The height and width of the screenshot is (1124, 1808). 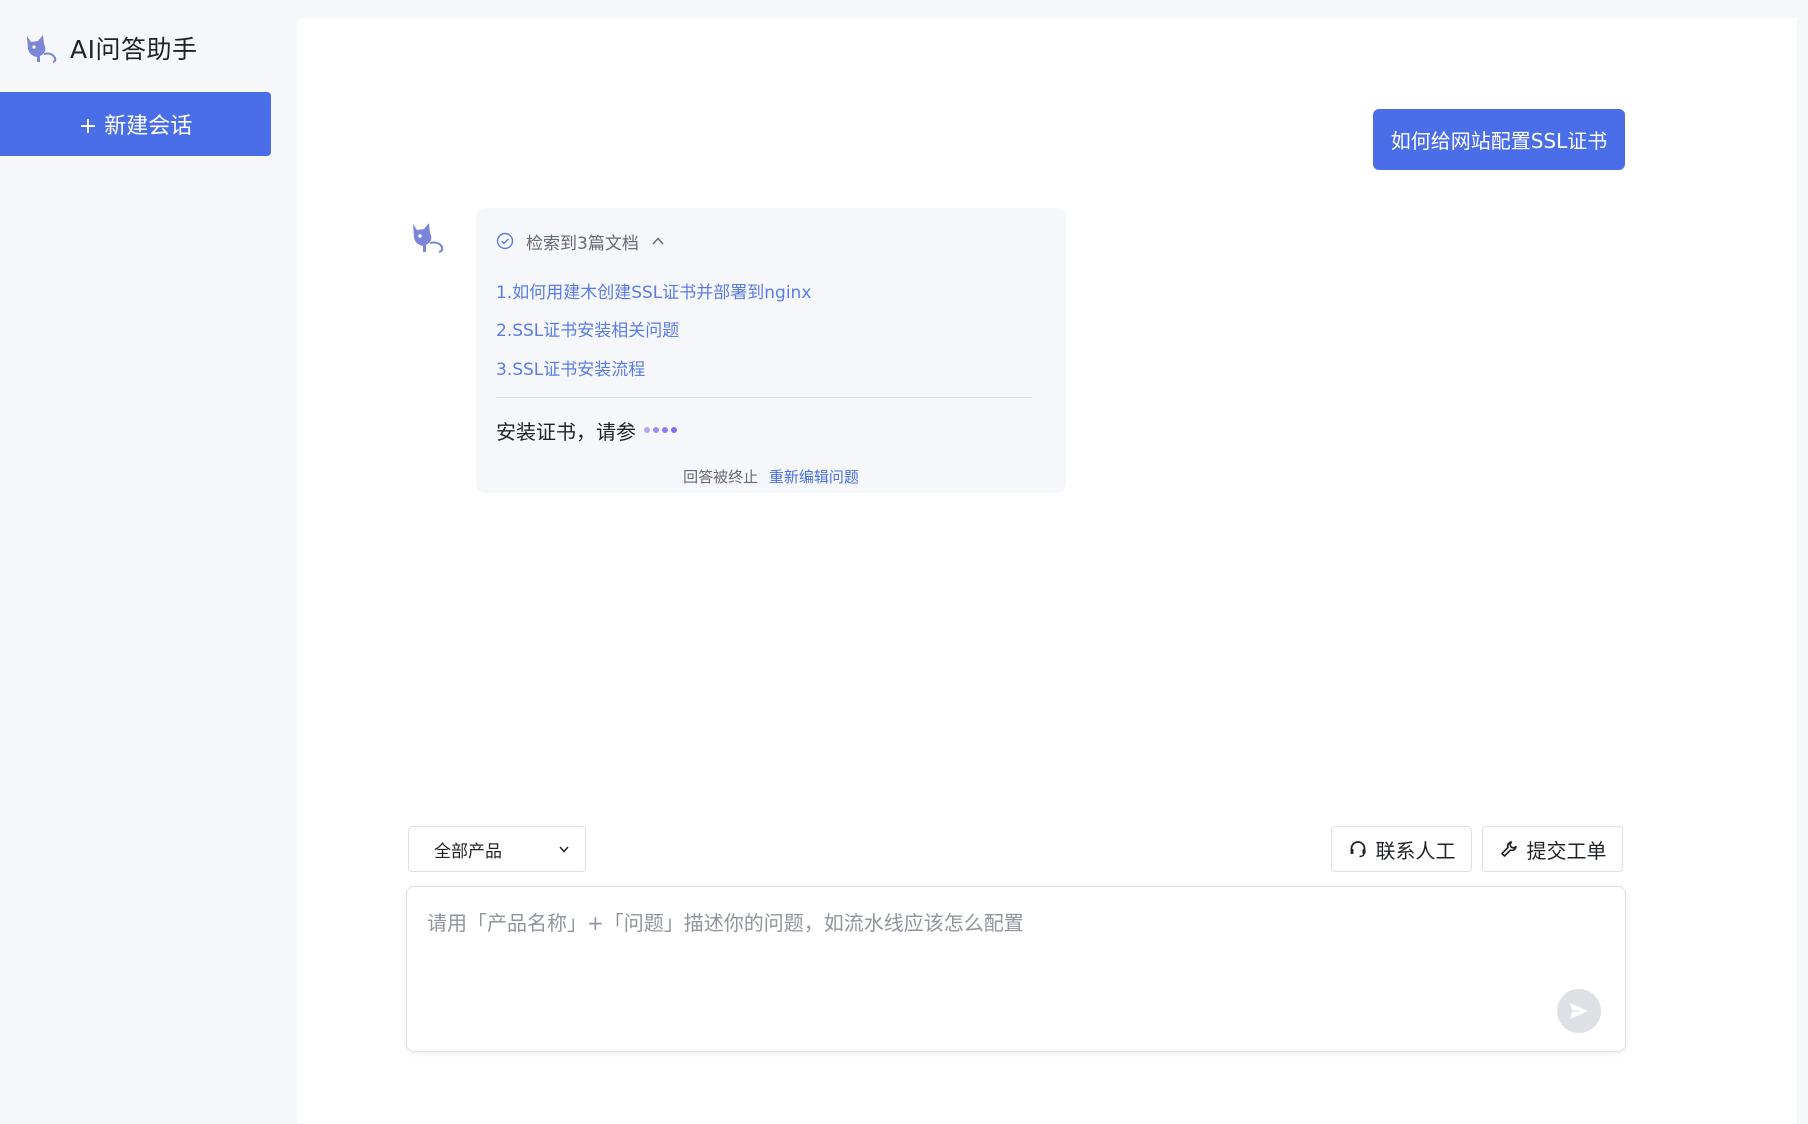 I want to click on product-select: 全部产品, so click(x=497, y=849).